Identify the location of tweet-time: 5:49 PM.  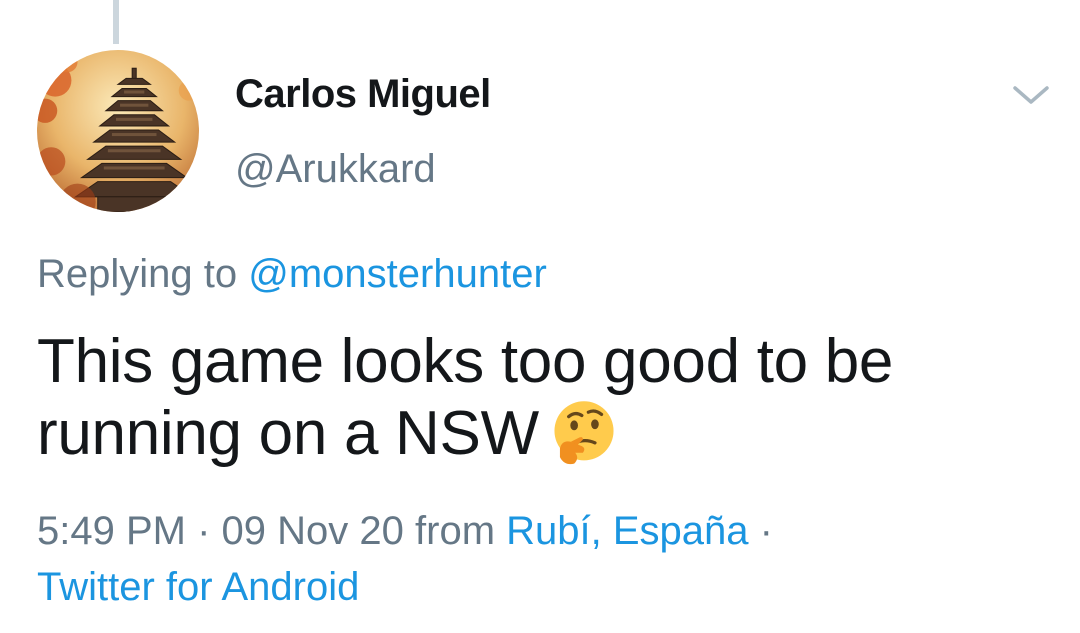
(111, 531).